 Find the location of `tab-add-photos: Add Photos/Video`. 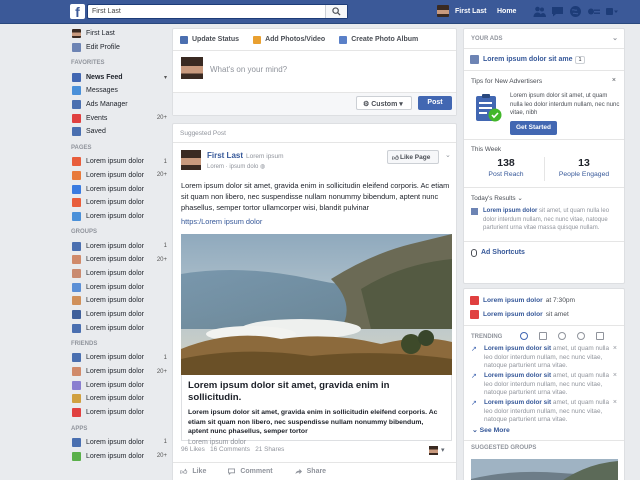

tab-add-photos: Add Photos/Video is located at coordinates (289, 39).